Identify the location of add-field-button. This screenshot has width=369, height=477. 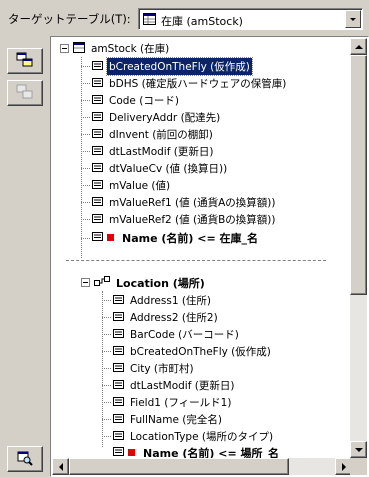
(25, 61).